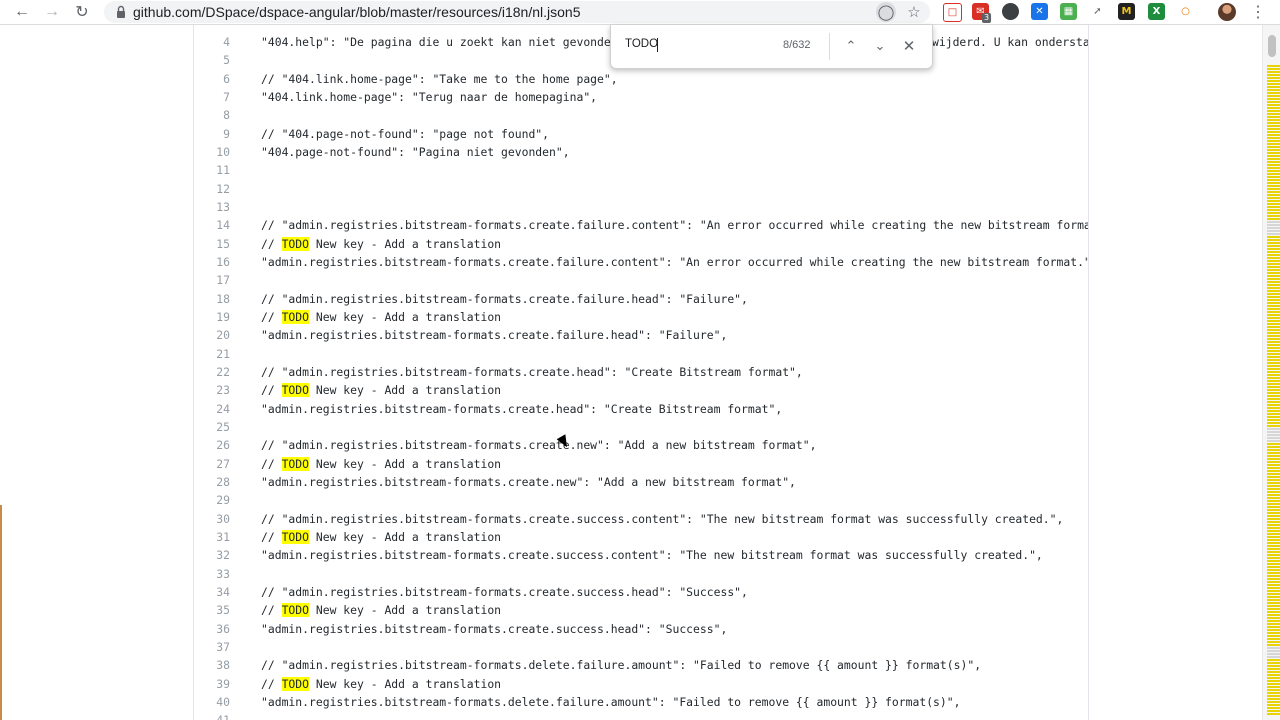  What do you see at coordinates (212, 134) in the screenshot?
I see `line-number: 9` at bounding box center [212, 134].